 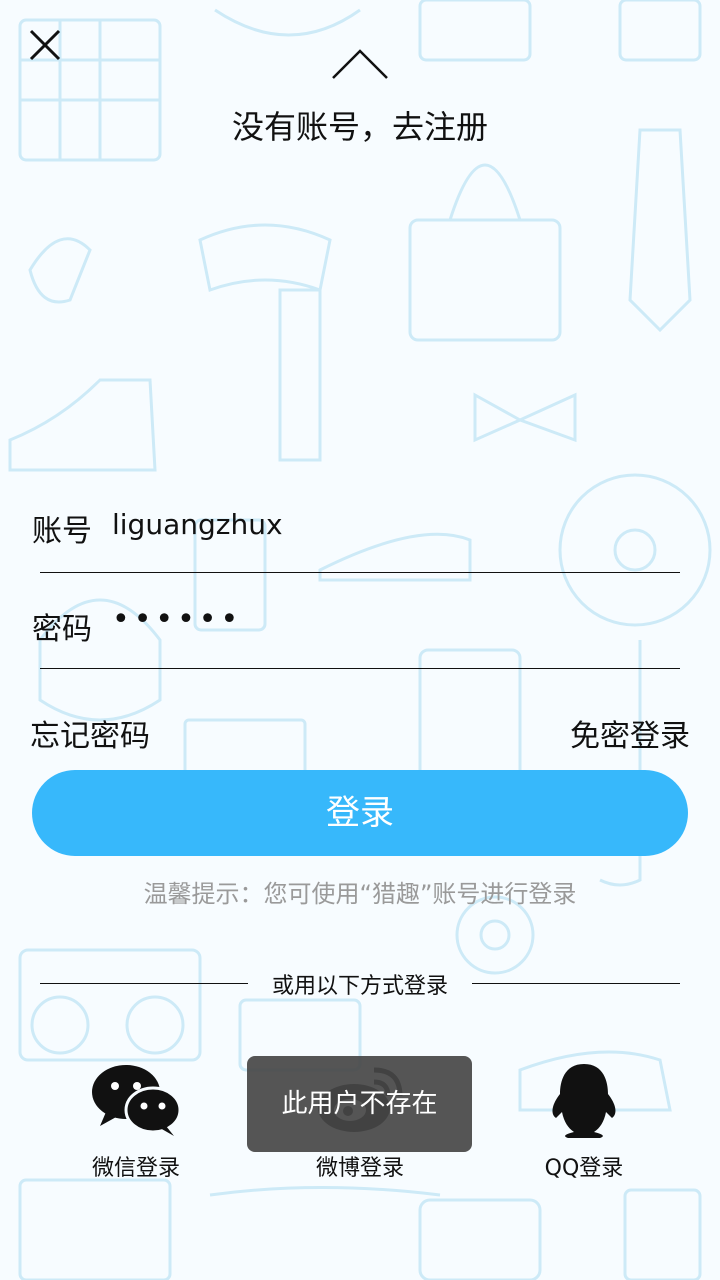 What do you see at coordinates (360, 572) in the screenshot?
I see `account-underline` at bounding box center [360, 572].